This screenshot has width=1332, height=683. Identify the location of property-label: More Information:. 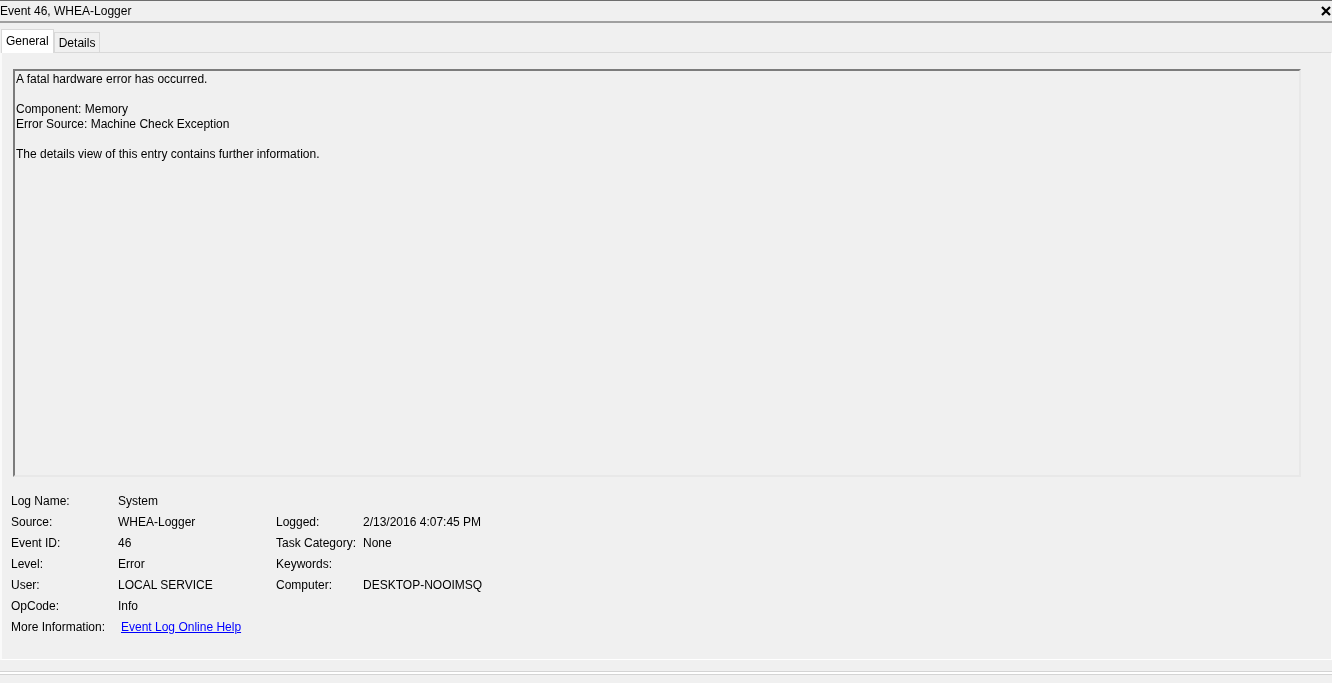
(59, 626).